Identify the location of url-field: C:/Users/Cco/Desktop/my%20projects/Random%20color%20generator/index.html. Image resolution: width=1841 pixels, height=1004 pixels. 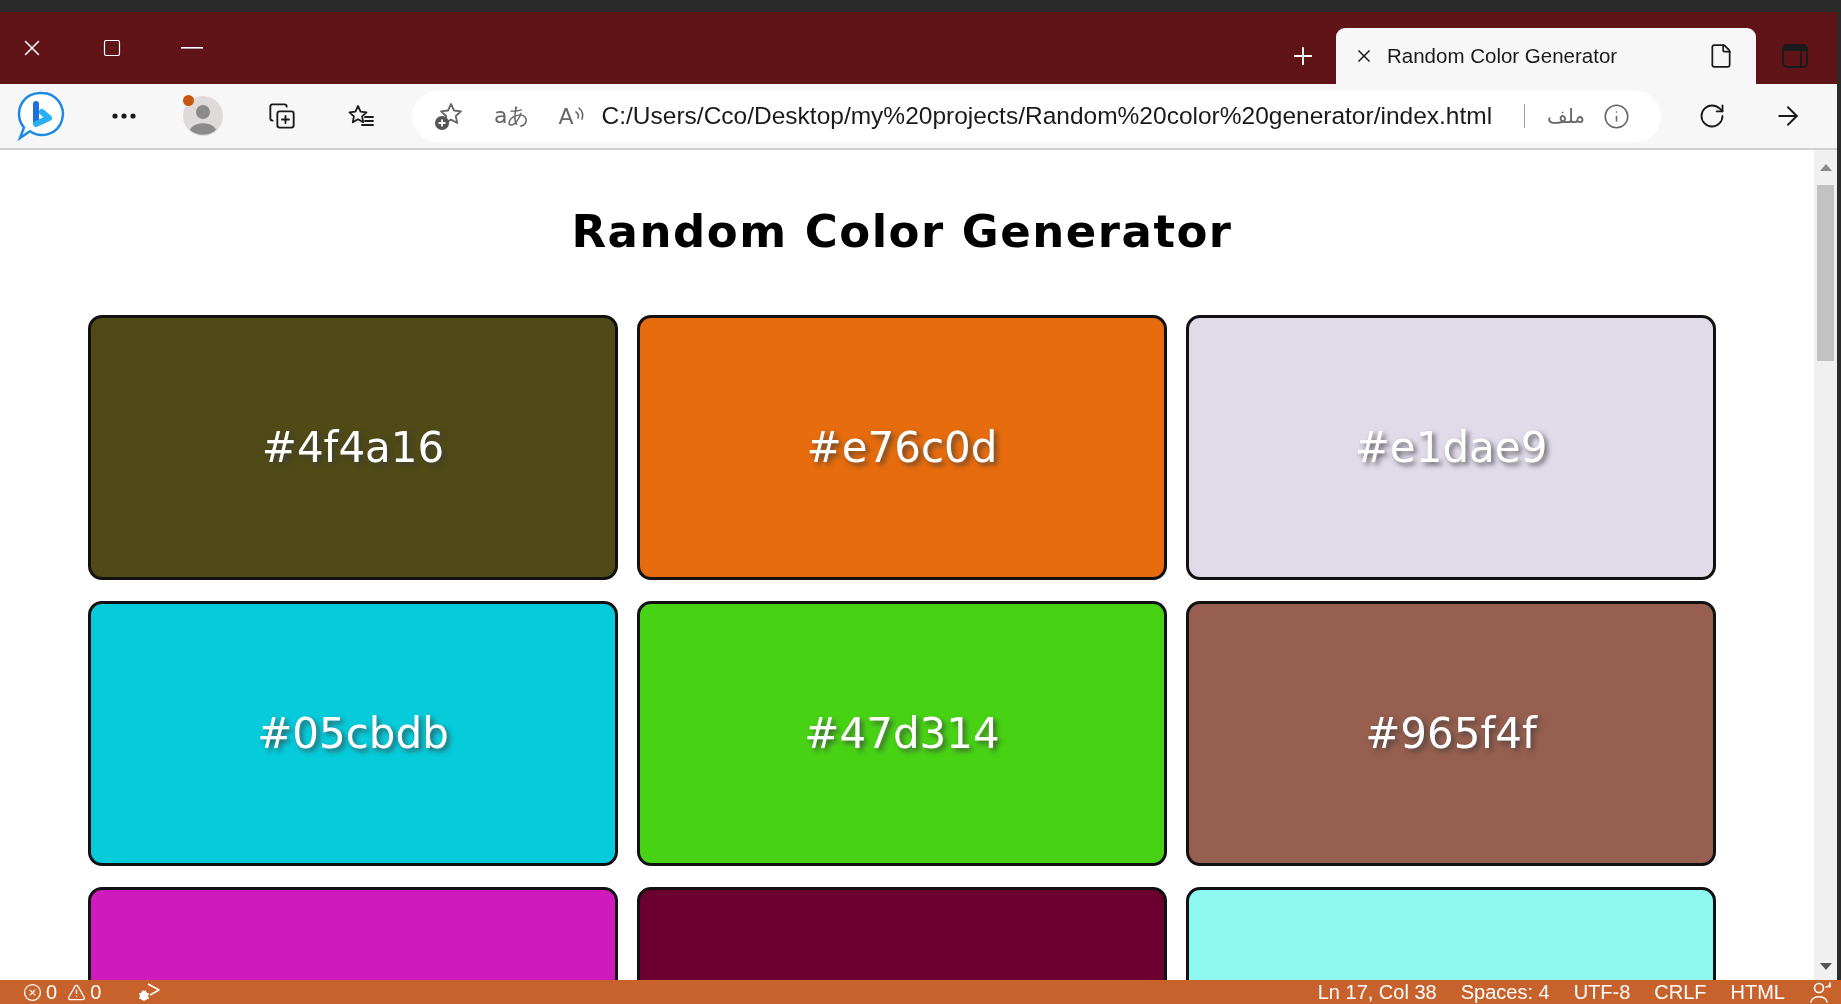
(1057, 116).